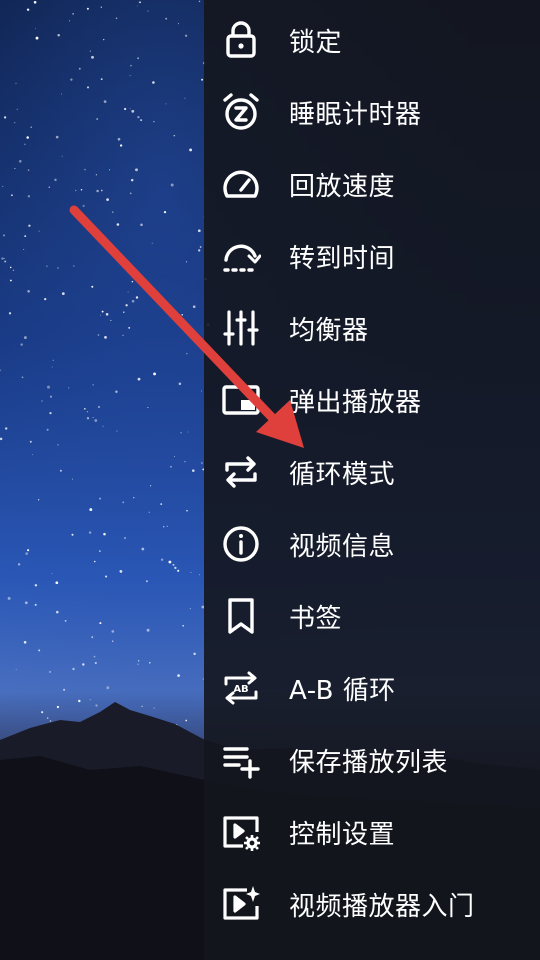  I want to click on menu-item-label: 视频播放器入门, so click(382, 906).